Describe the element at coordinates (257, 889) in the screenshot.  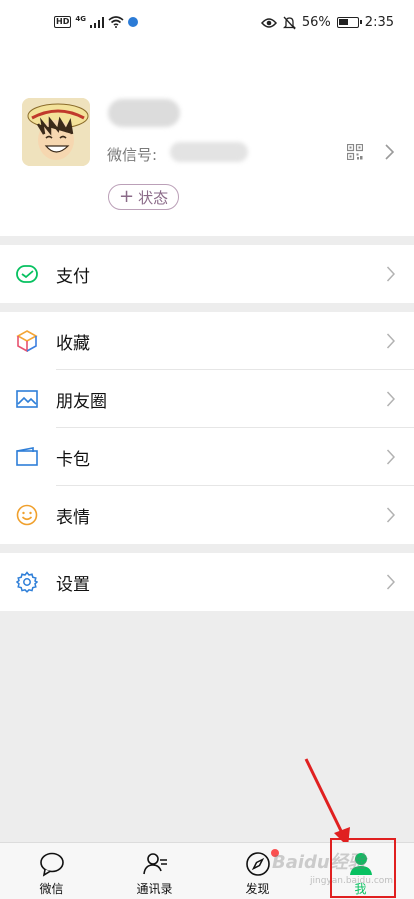
I see `tab-label-discover: 发现` at that location.